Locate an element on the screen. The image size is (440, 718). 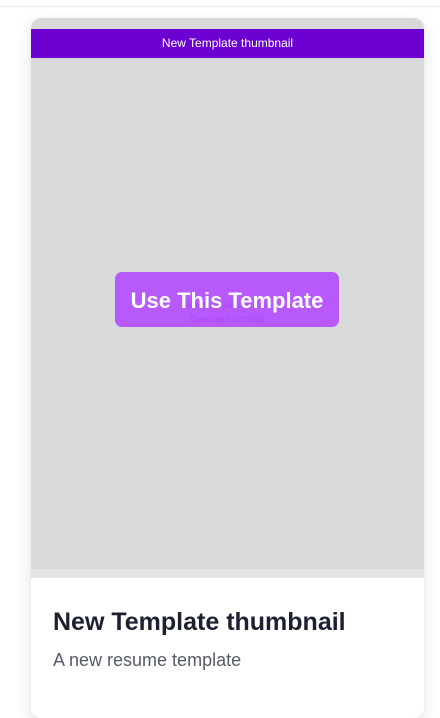
template-description: A new resume template is located at coordinates (147, 660).